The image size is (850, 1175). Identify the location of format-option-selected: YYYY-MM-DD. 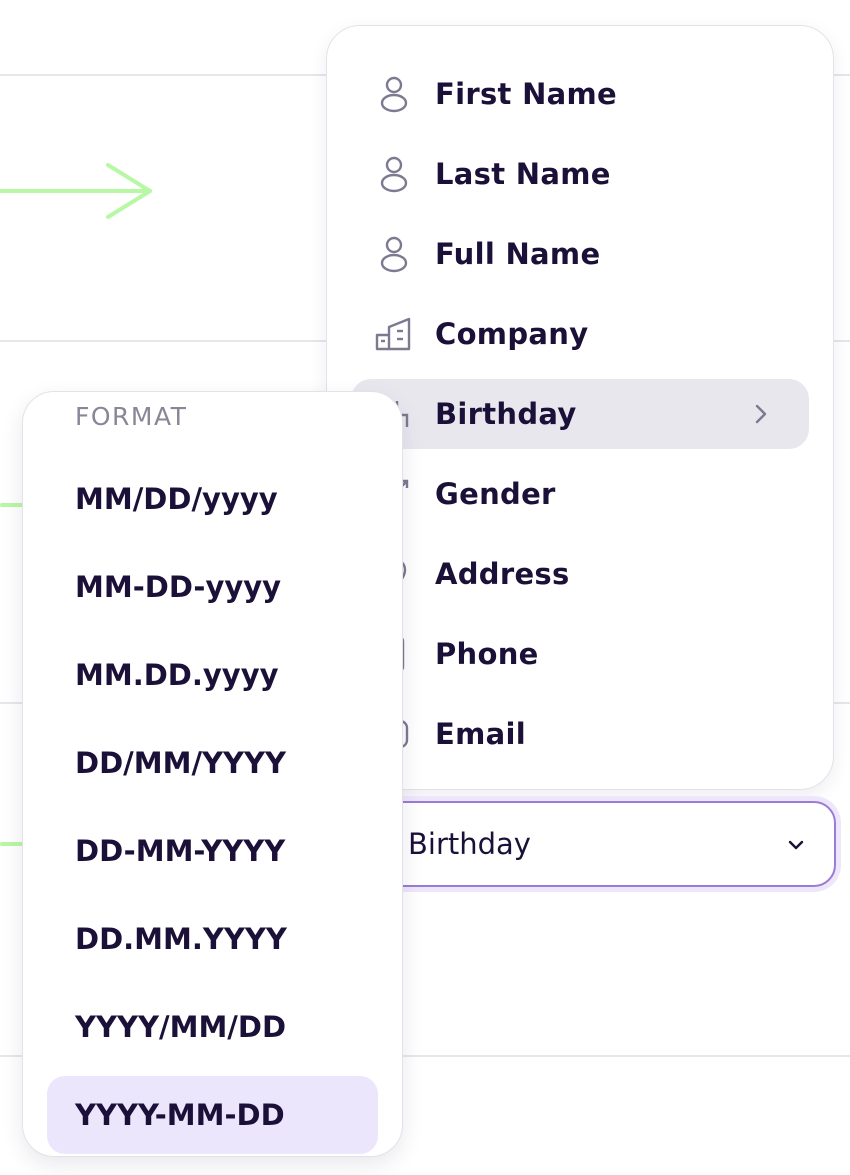
(212, 1115).